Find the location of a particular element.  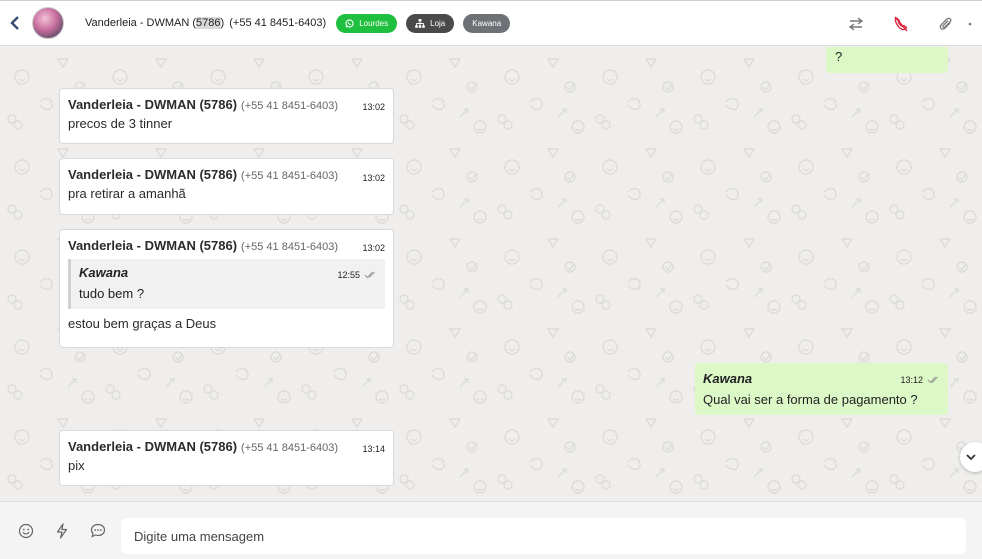

contact-id: 5786 is located at coordinates (208, 23).